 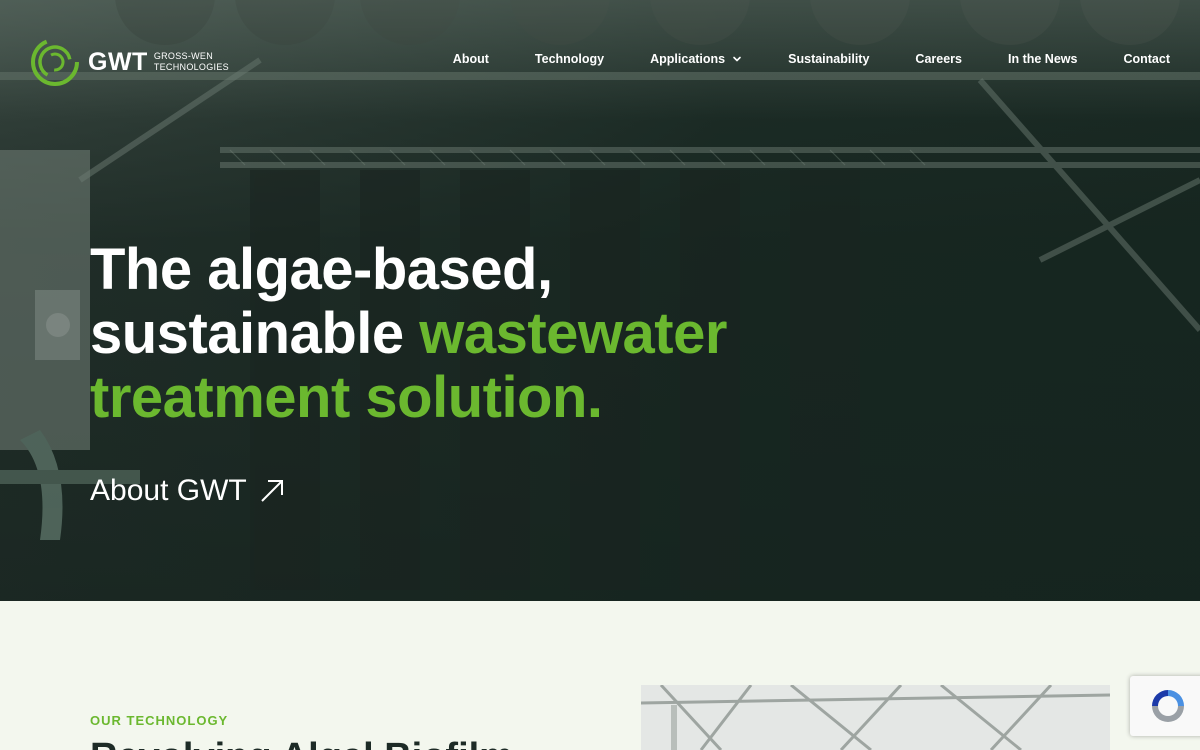 I want to click on technology-photo, so click(x=875, y=717).